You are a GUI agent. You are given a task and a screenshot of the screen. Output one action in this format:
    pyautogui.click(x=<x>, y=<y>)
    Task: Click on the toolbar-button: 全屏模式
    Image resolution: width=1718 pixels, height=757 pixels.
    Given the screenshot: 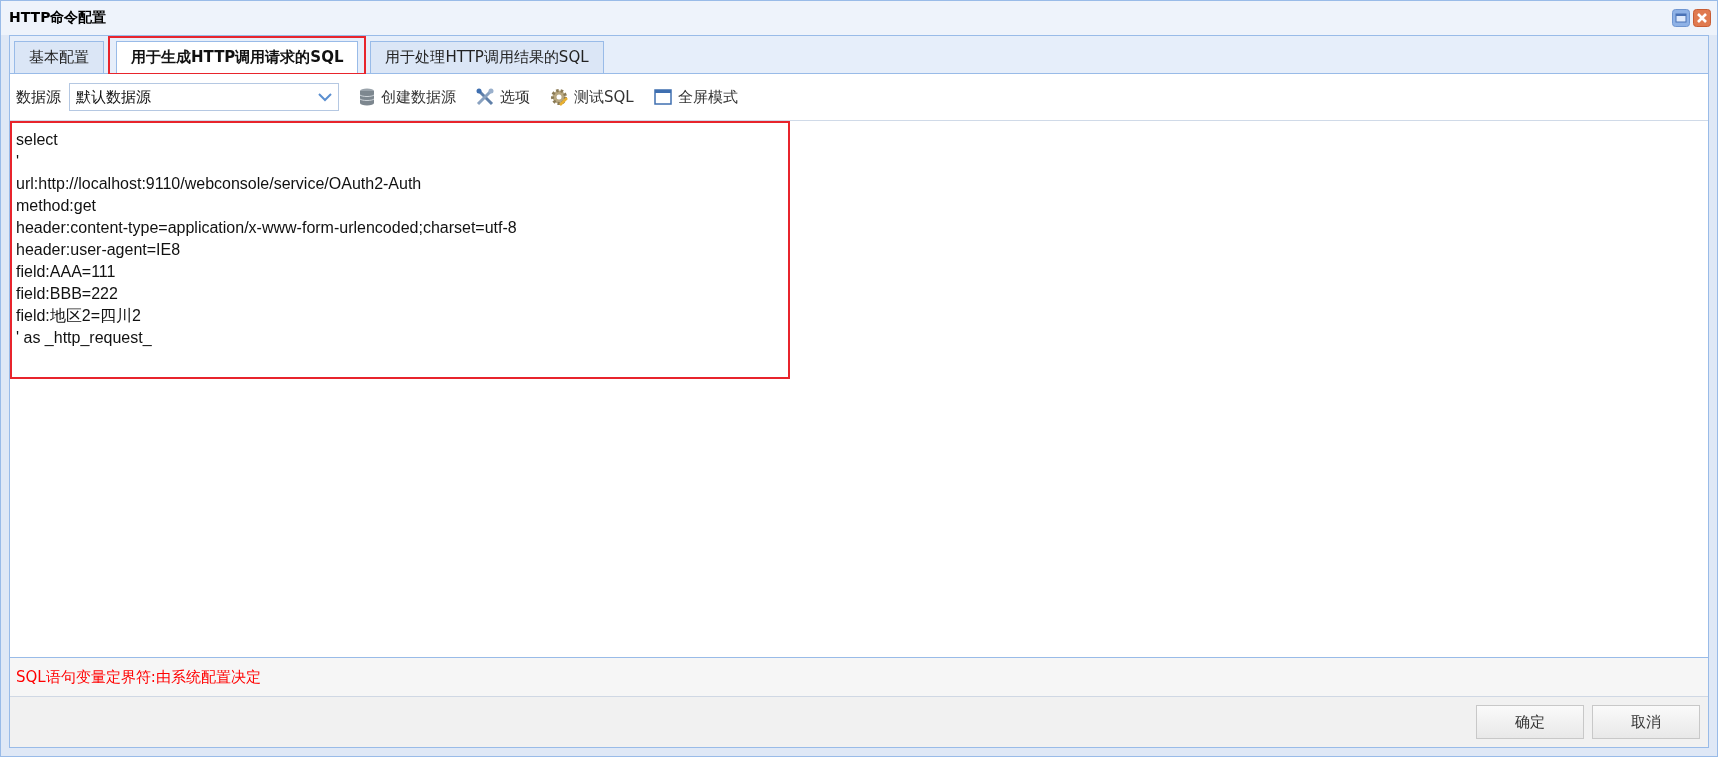 What is the action you would take?
    pyautogui.click(x=695, y=97)
    